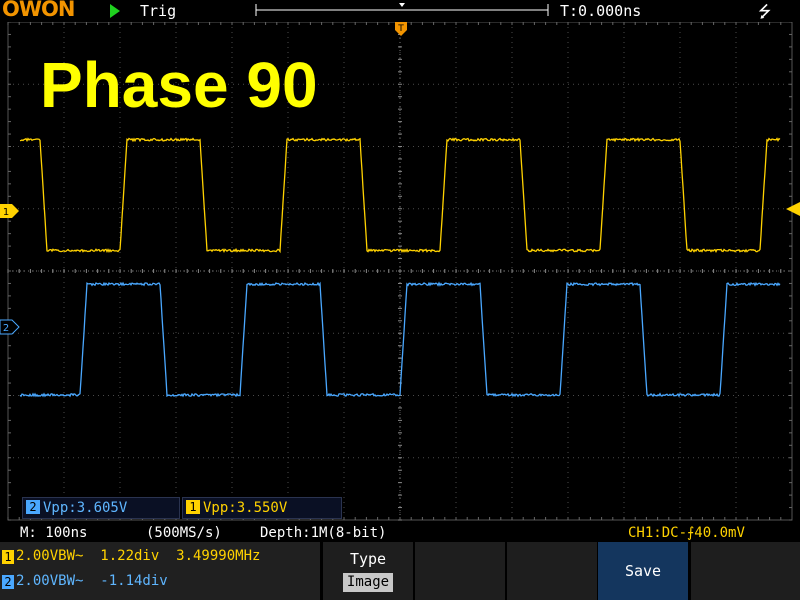 The height and width of the screenshot is (600, 800). Describe the element at coordinates (179, 85) in the screenshot. I see `overlay-title: Phase 90` at that location.